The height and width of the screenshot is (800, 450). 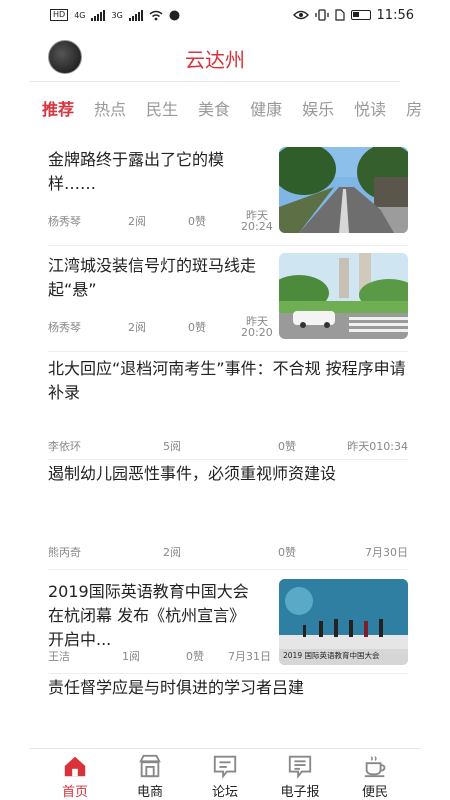 I want to click on nav-home: 首页, so click(x=75, y=774).